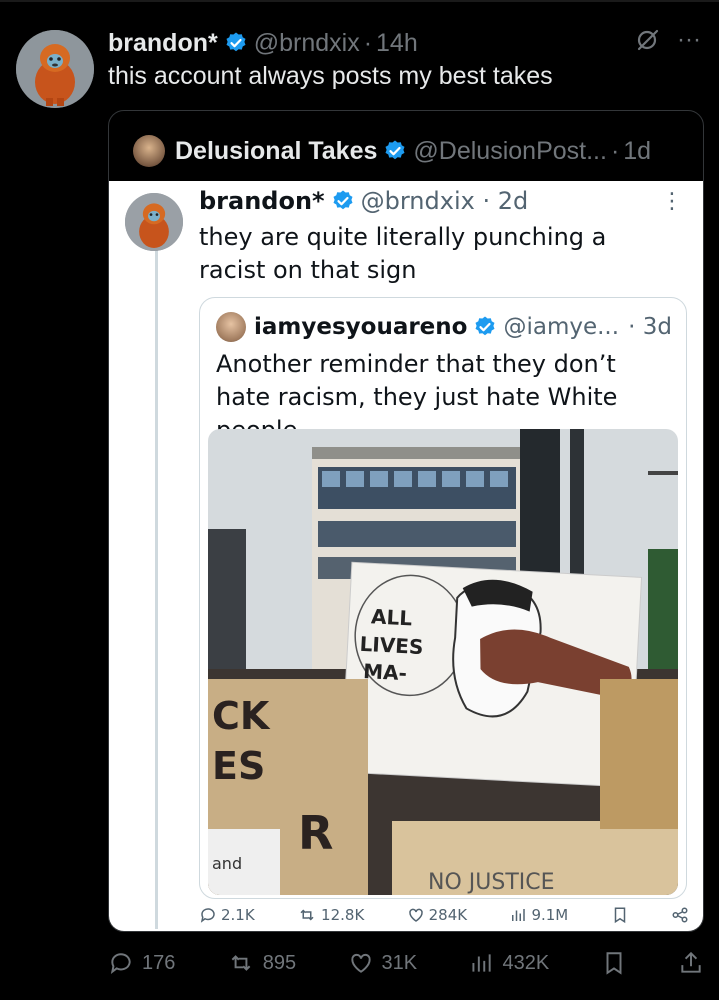  I want to click on avatar, so click(55, 69).